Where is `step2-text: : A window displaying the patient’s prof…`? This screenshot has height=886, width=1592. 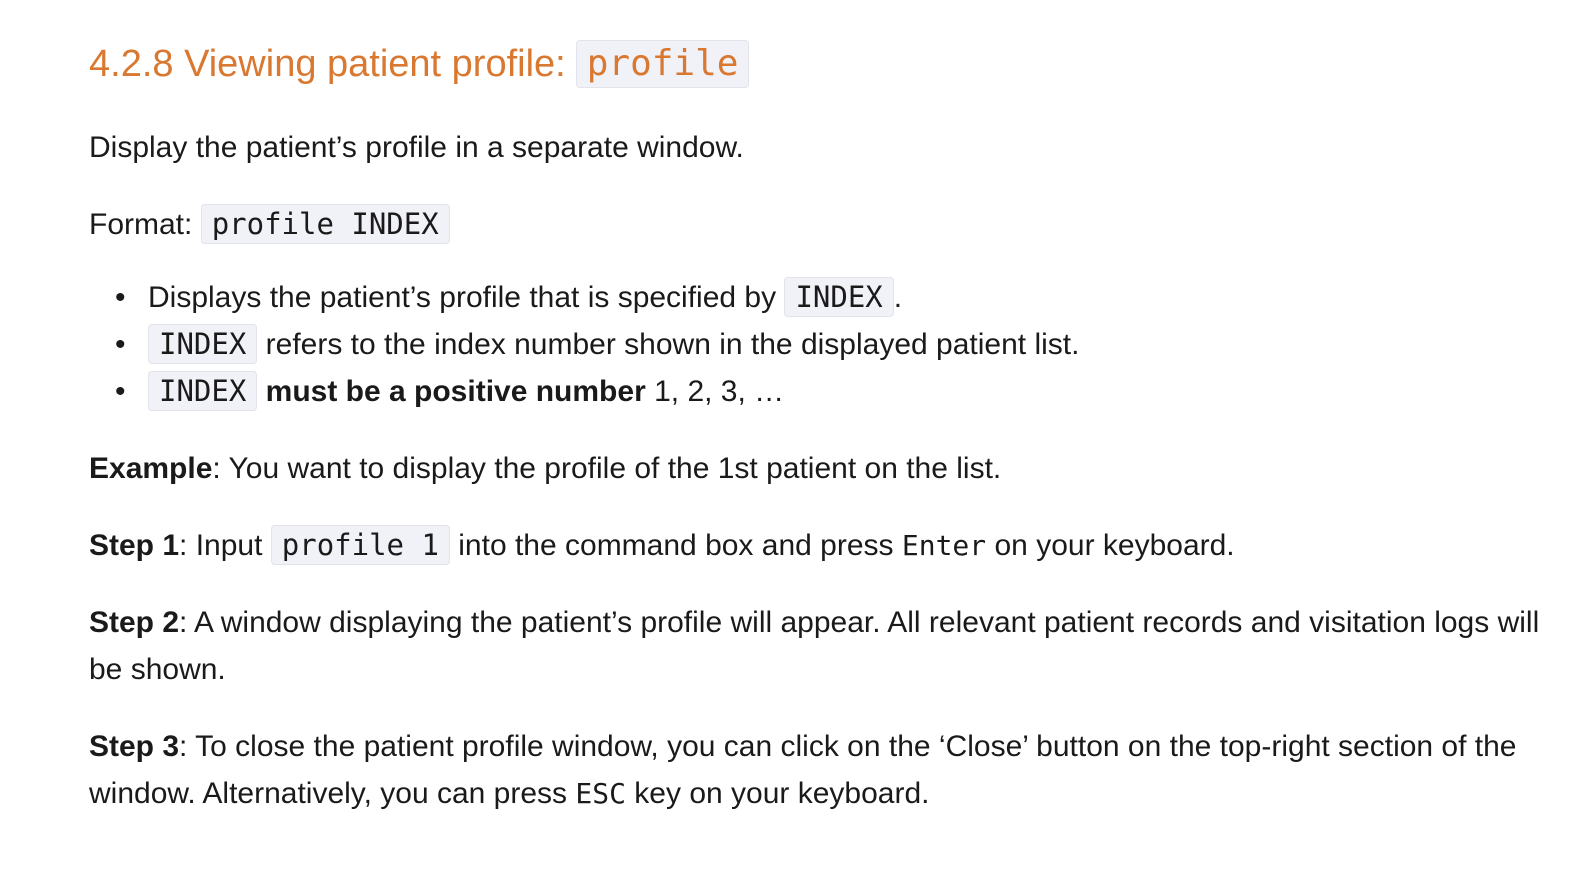 step2-text: : A window displaying the patient’s prof… is located at coordinates (814, 646).